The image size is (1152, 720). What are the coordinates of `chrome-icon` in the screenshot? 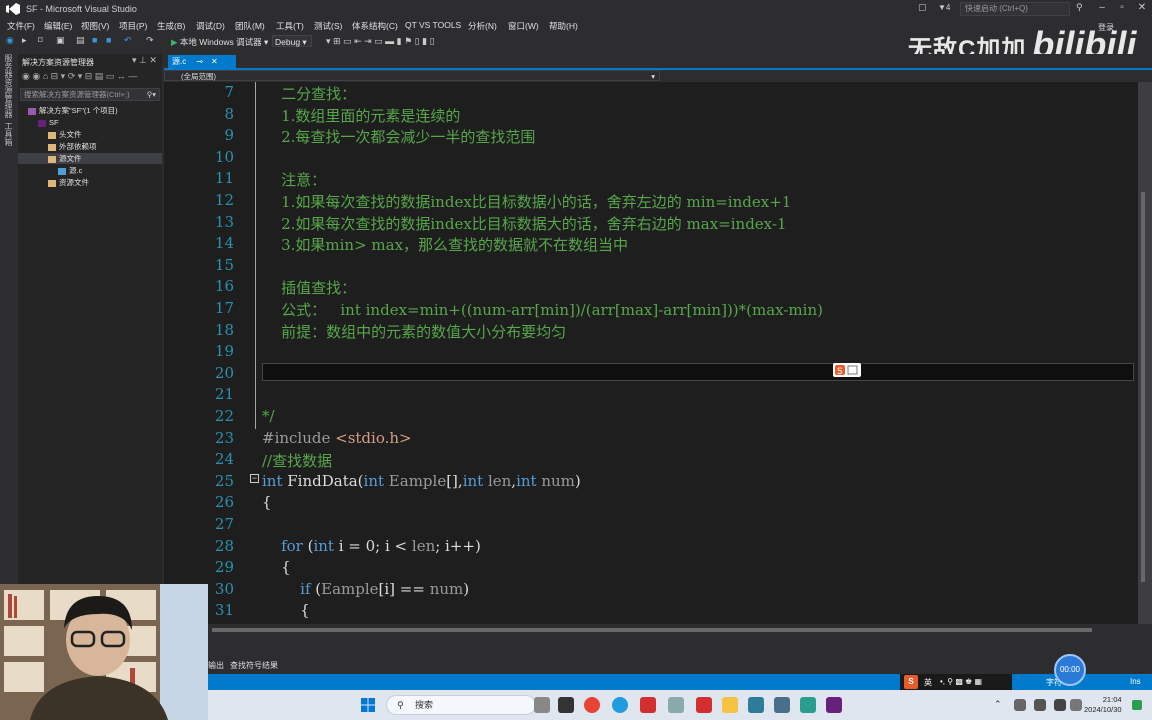 It's located at (592, 705).